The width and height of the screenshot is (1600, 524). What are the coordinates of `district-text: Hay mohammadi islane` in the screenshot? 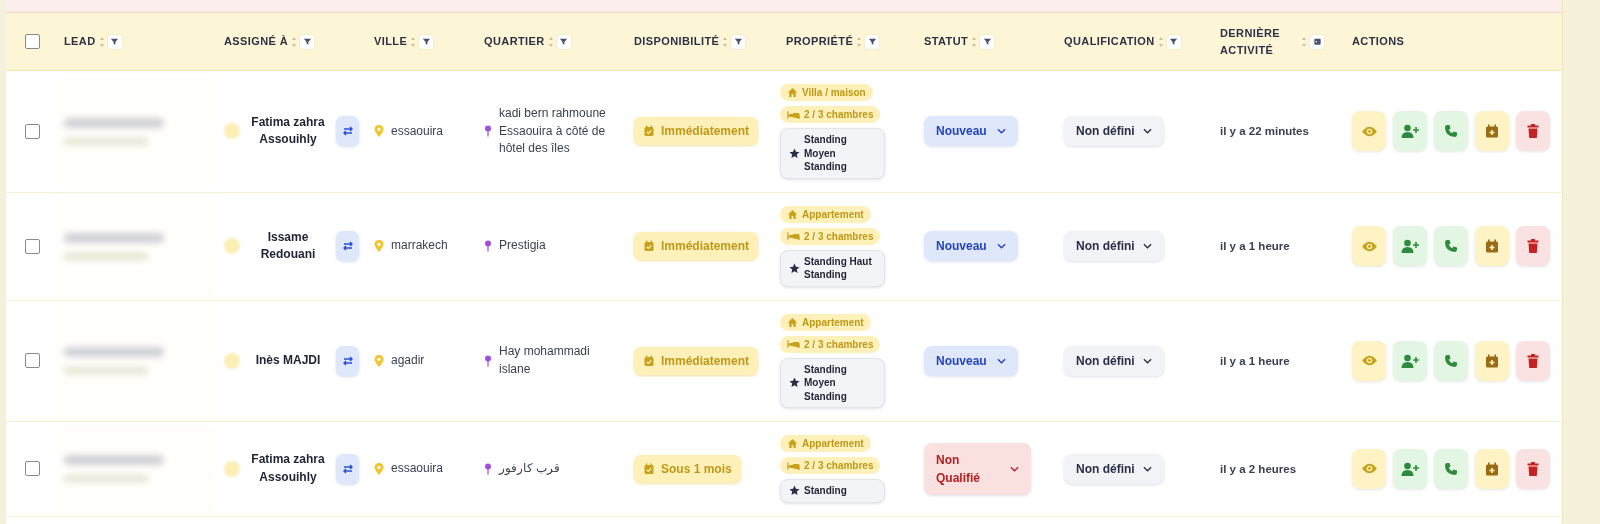 It's located at (545, 360).